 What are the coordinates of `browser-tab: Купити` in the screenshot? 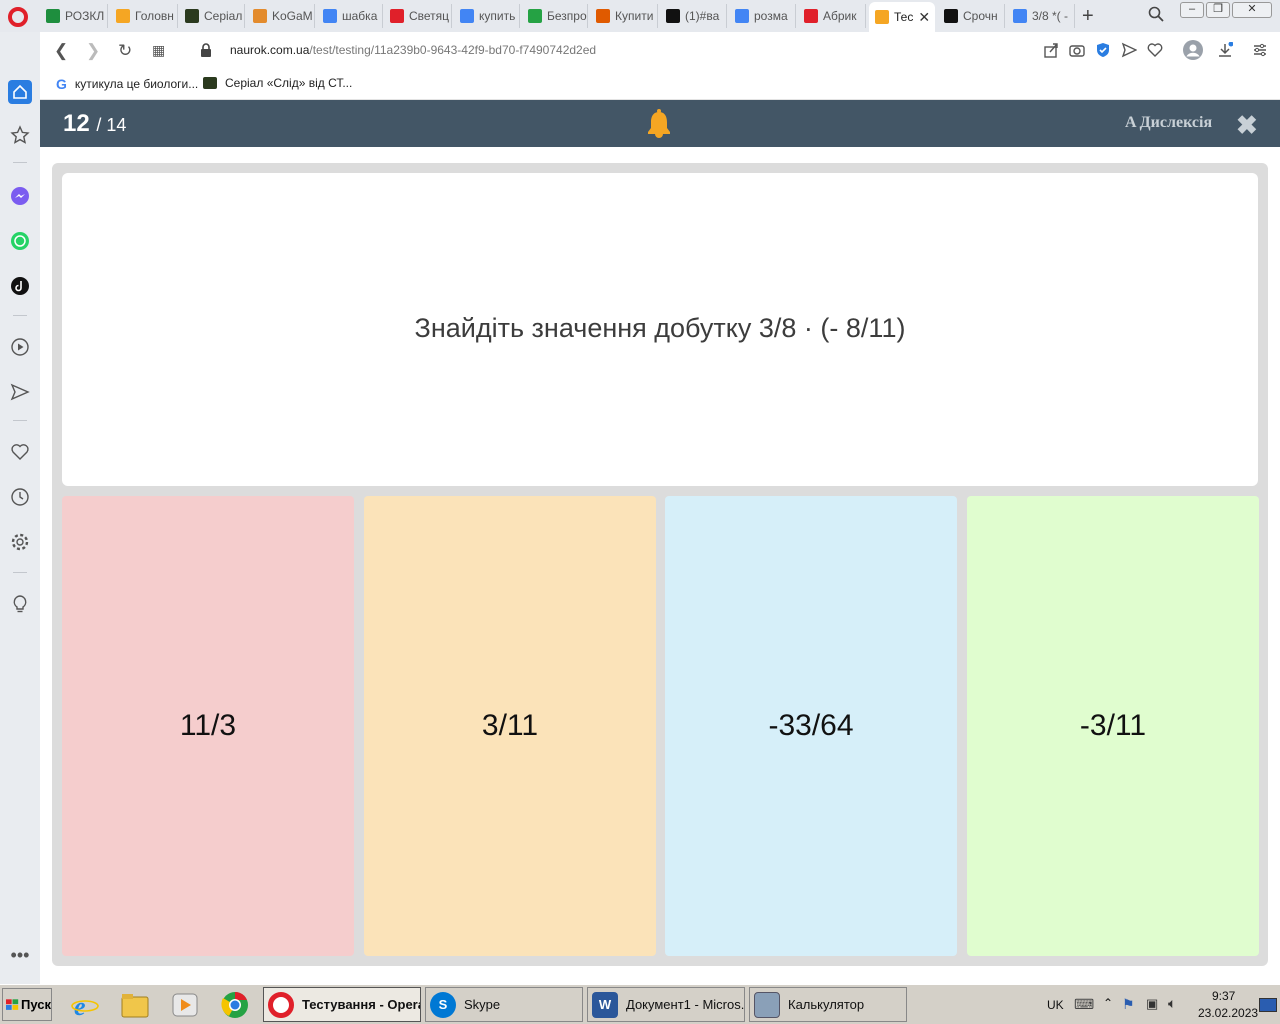 It's located at (624, 16).